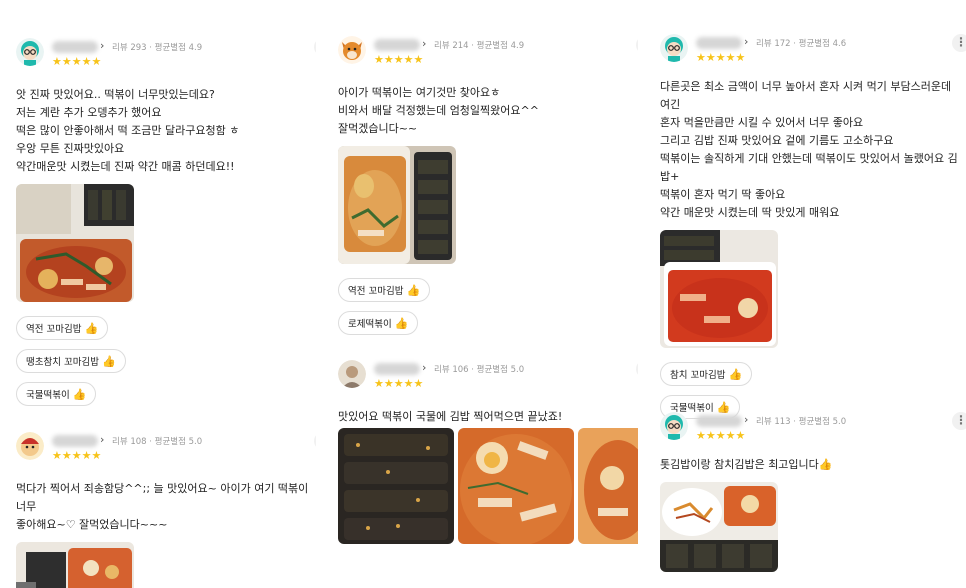 This screenshot has height=588, width=966. What do you see at coordinates (479, 370) in the screenshot?
I see `review-meta: 리뷰 106 · 평균별점 5.0` at bounding box center [479, 370].